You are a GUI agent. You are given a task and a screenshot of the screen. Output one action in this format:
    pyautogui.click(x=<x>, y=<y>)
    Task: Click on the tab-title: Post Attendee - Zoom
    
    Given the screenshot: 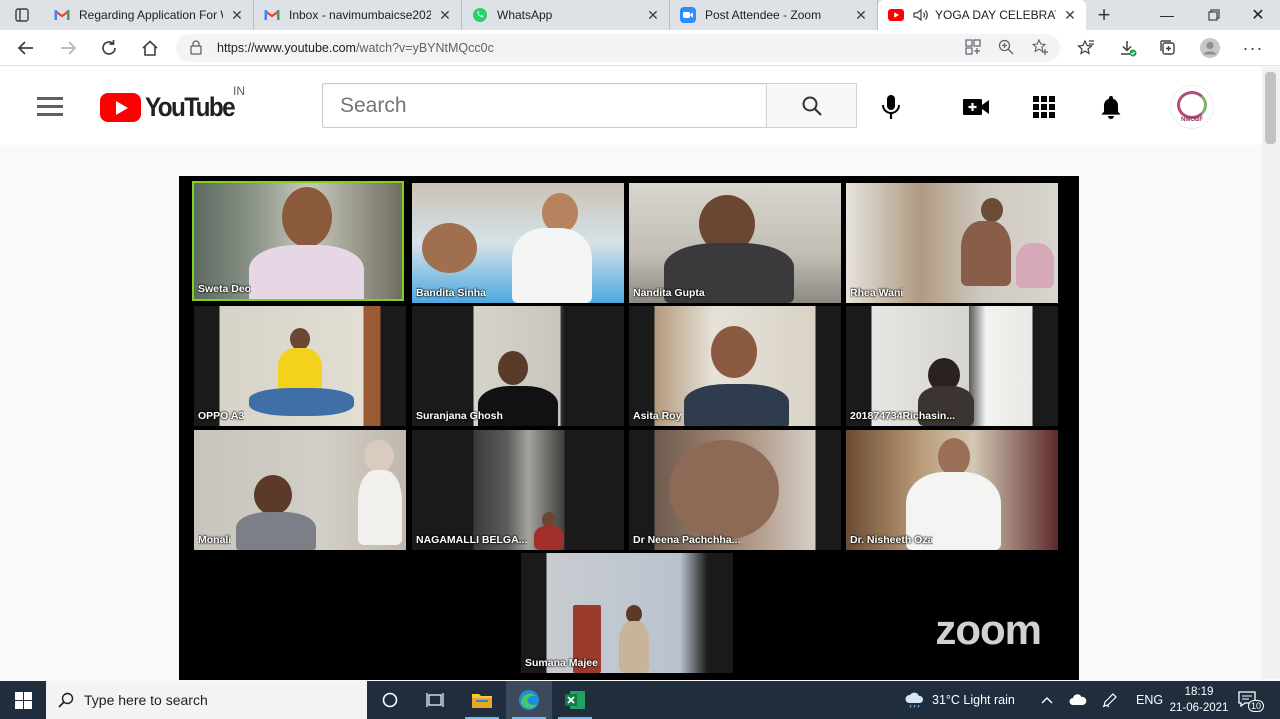 What is the action you would take?
    pyautogui.click(x=763, y=15)
    